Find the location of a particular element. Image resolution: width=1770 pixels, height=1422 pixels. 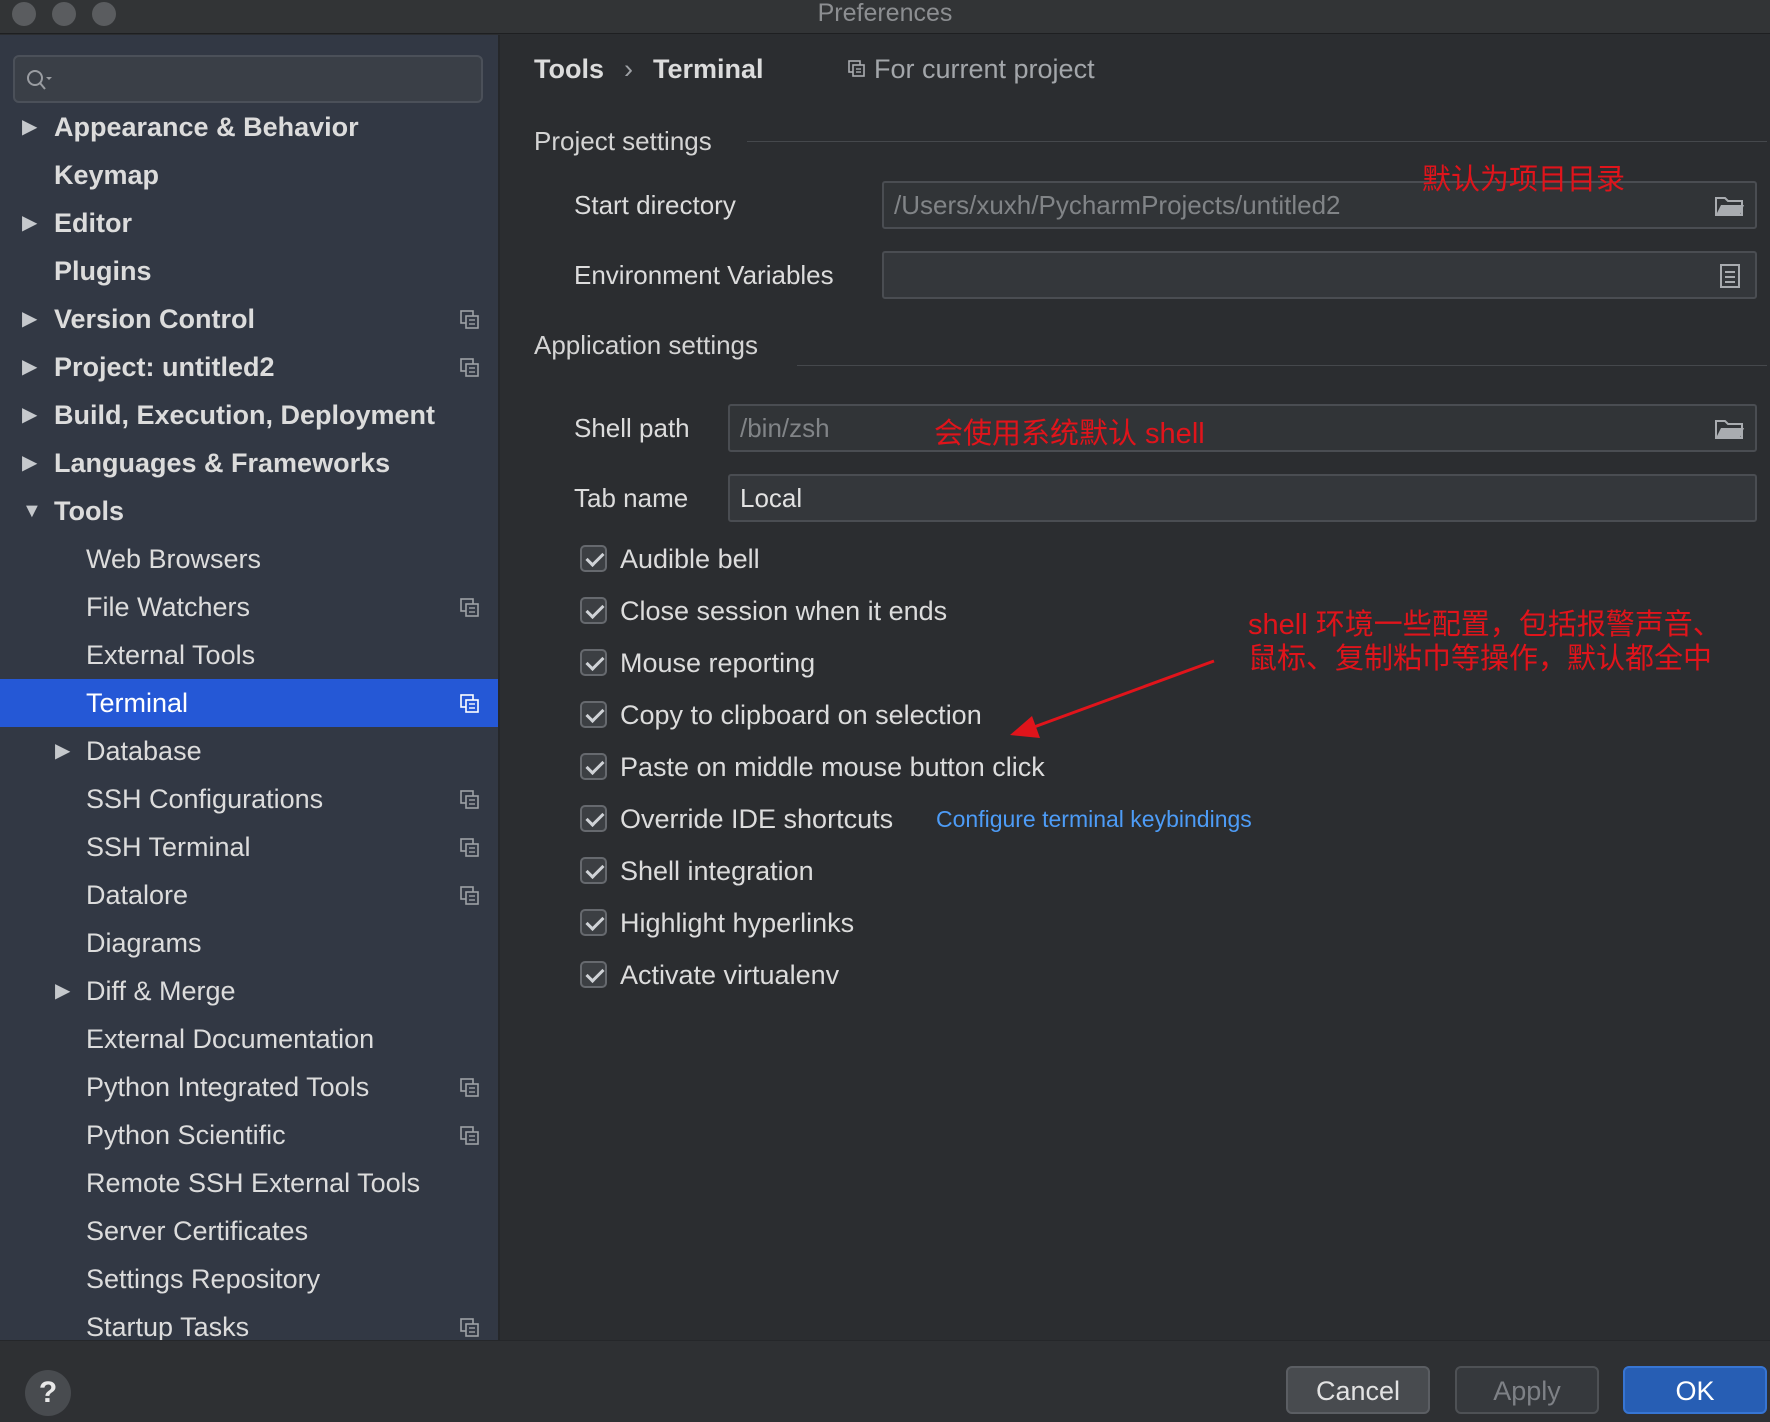

sidebar-item-diff-merge: ▶ Diff & Merge is located at coordinates (249, 991).